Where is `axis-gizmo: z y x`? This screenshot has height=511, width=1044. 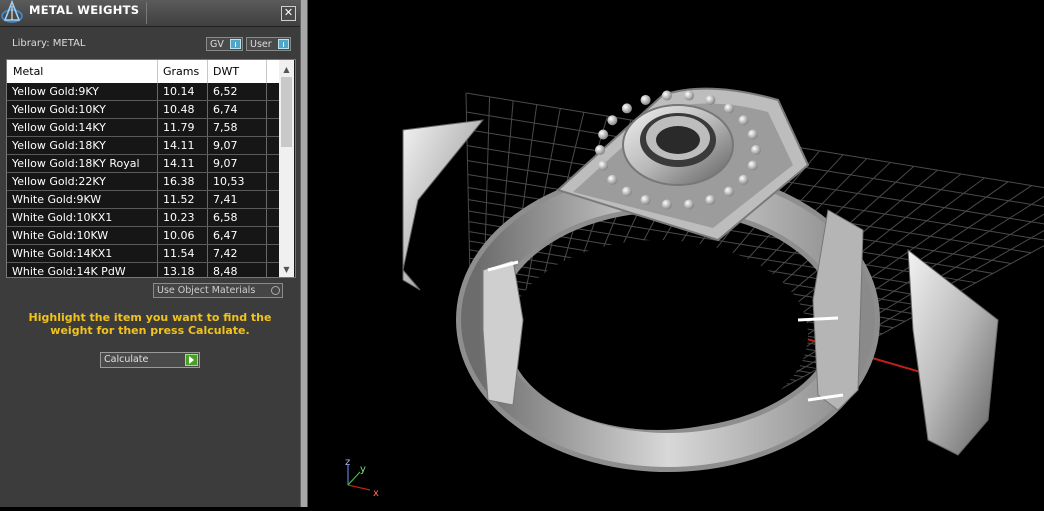 axis-gizmo: z y x is located at coordinates (362, 478).